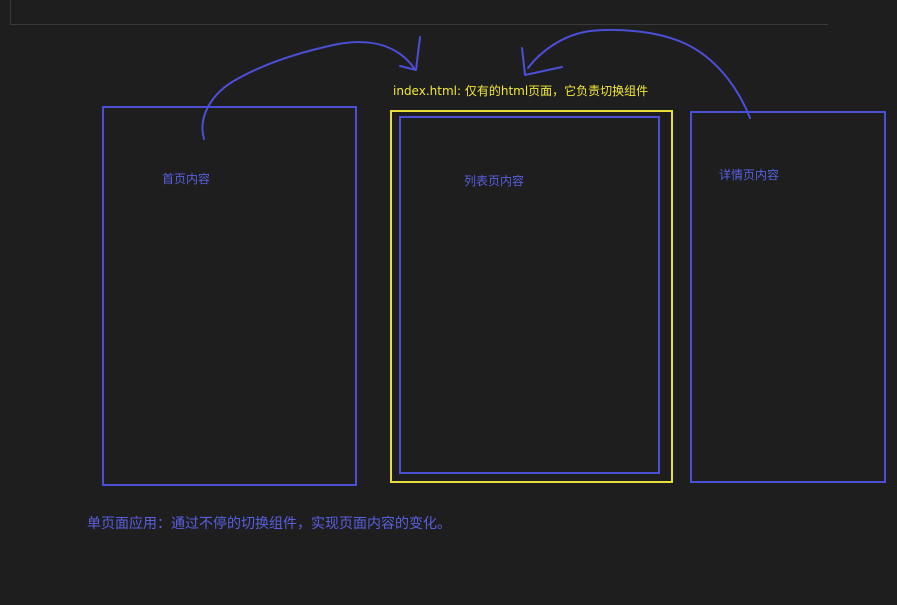  I want to click on left-arrow-curve, so click(308, 90).